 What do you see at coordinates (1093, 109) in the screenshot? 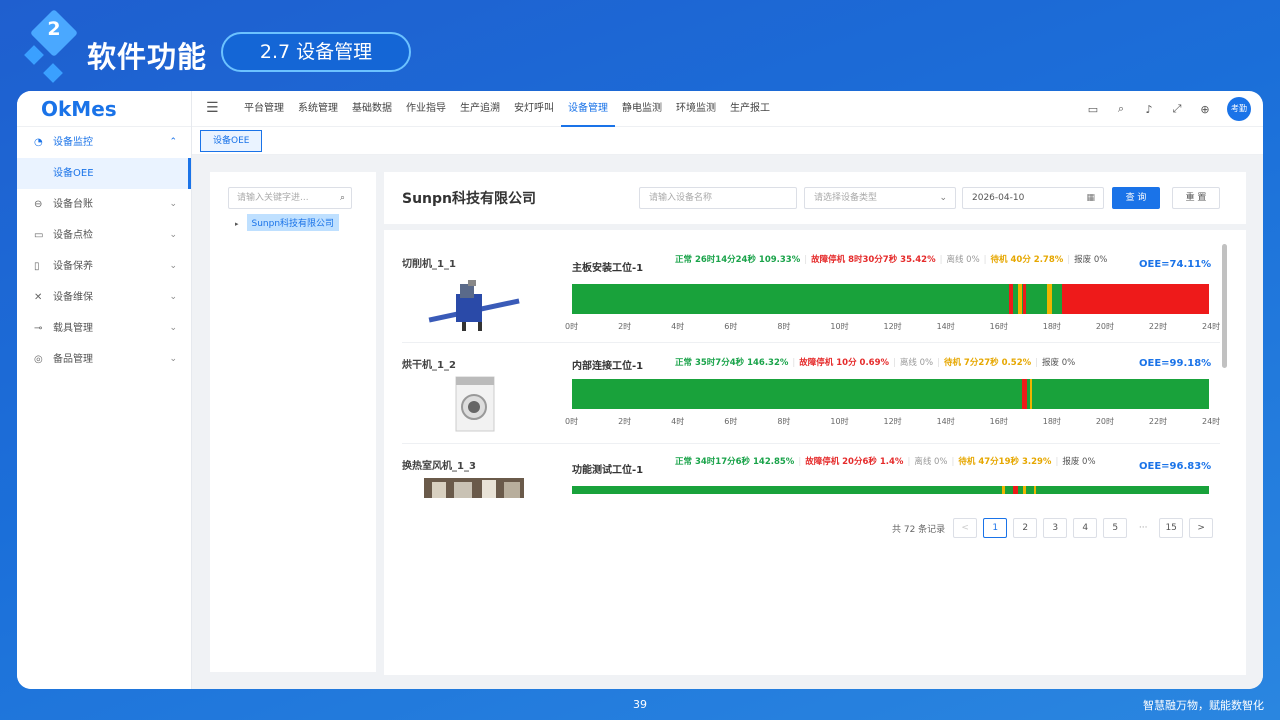
I see `monitor-screen-icon: ▭` at bounding box center [1093, 109].